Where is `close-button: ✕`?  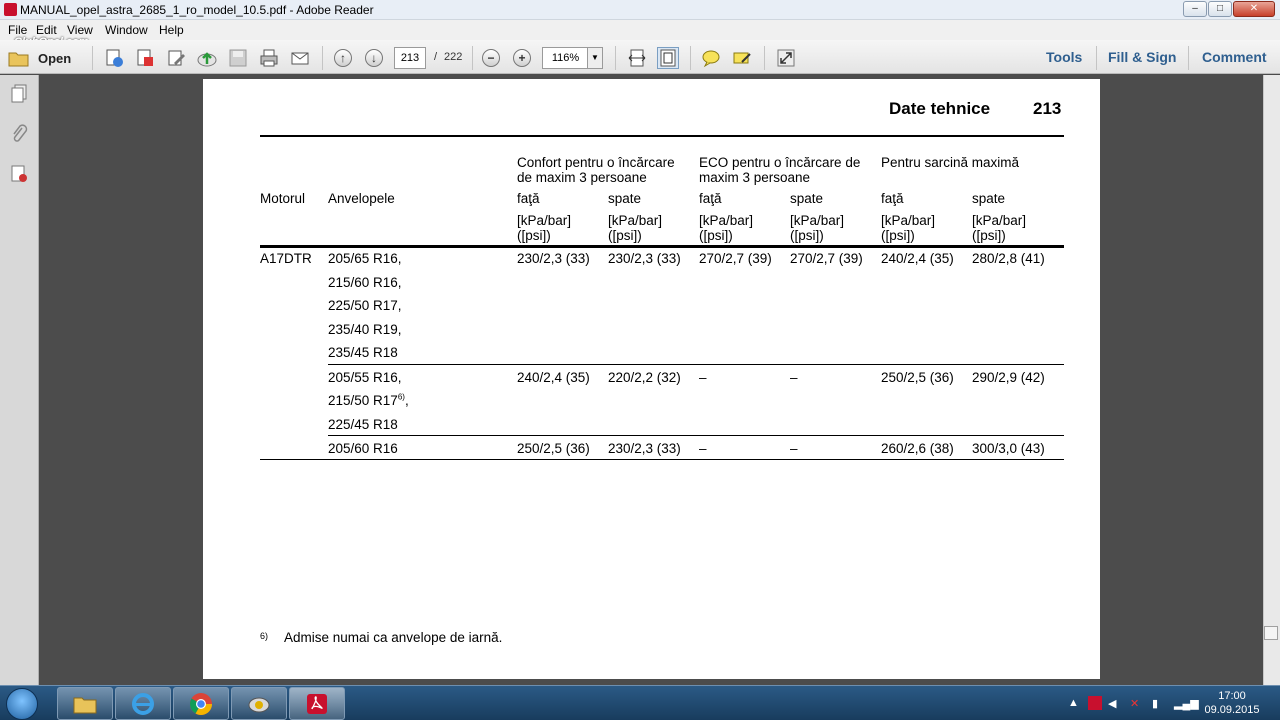 close-button: ✕ is located at coordinates (1254, 9).